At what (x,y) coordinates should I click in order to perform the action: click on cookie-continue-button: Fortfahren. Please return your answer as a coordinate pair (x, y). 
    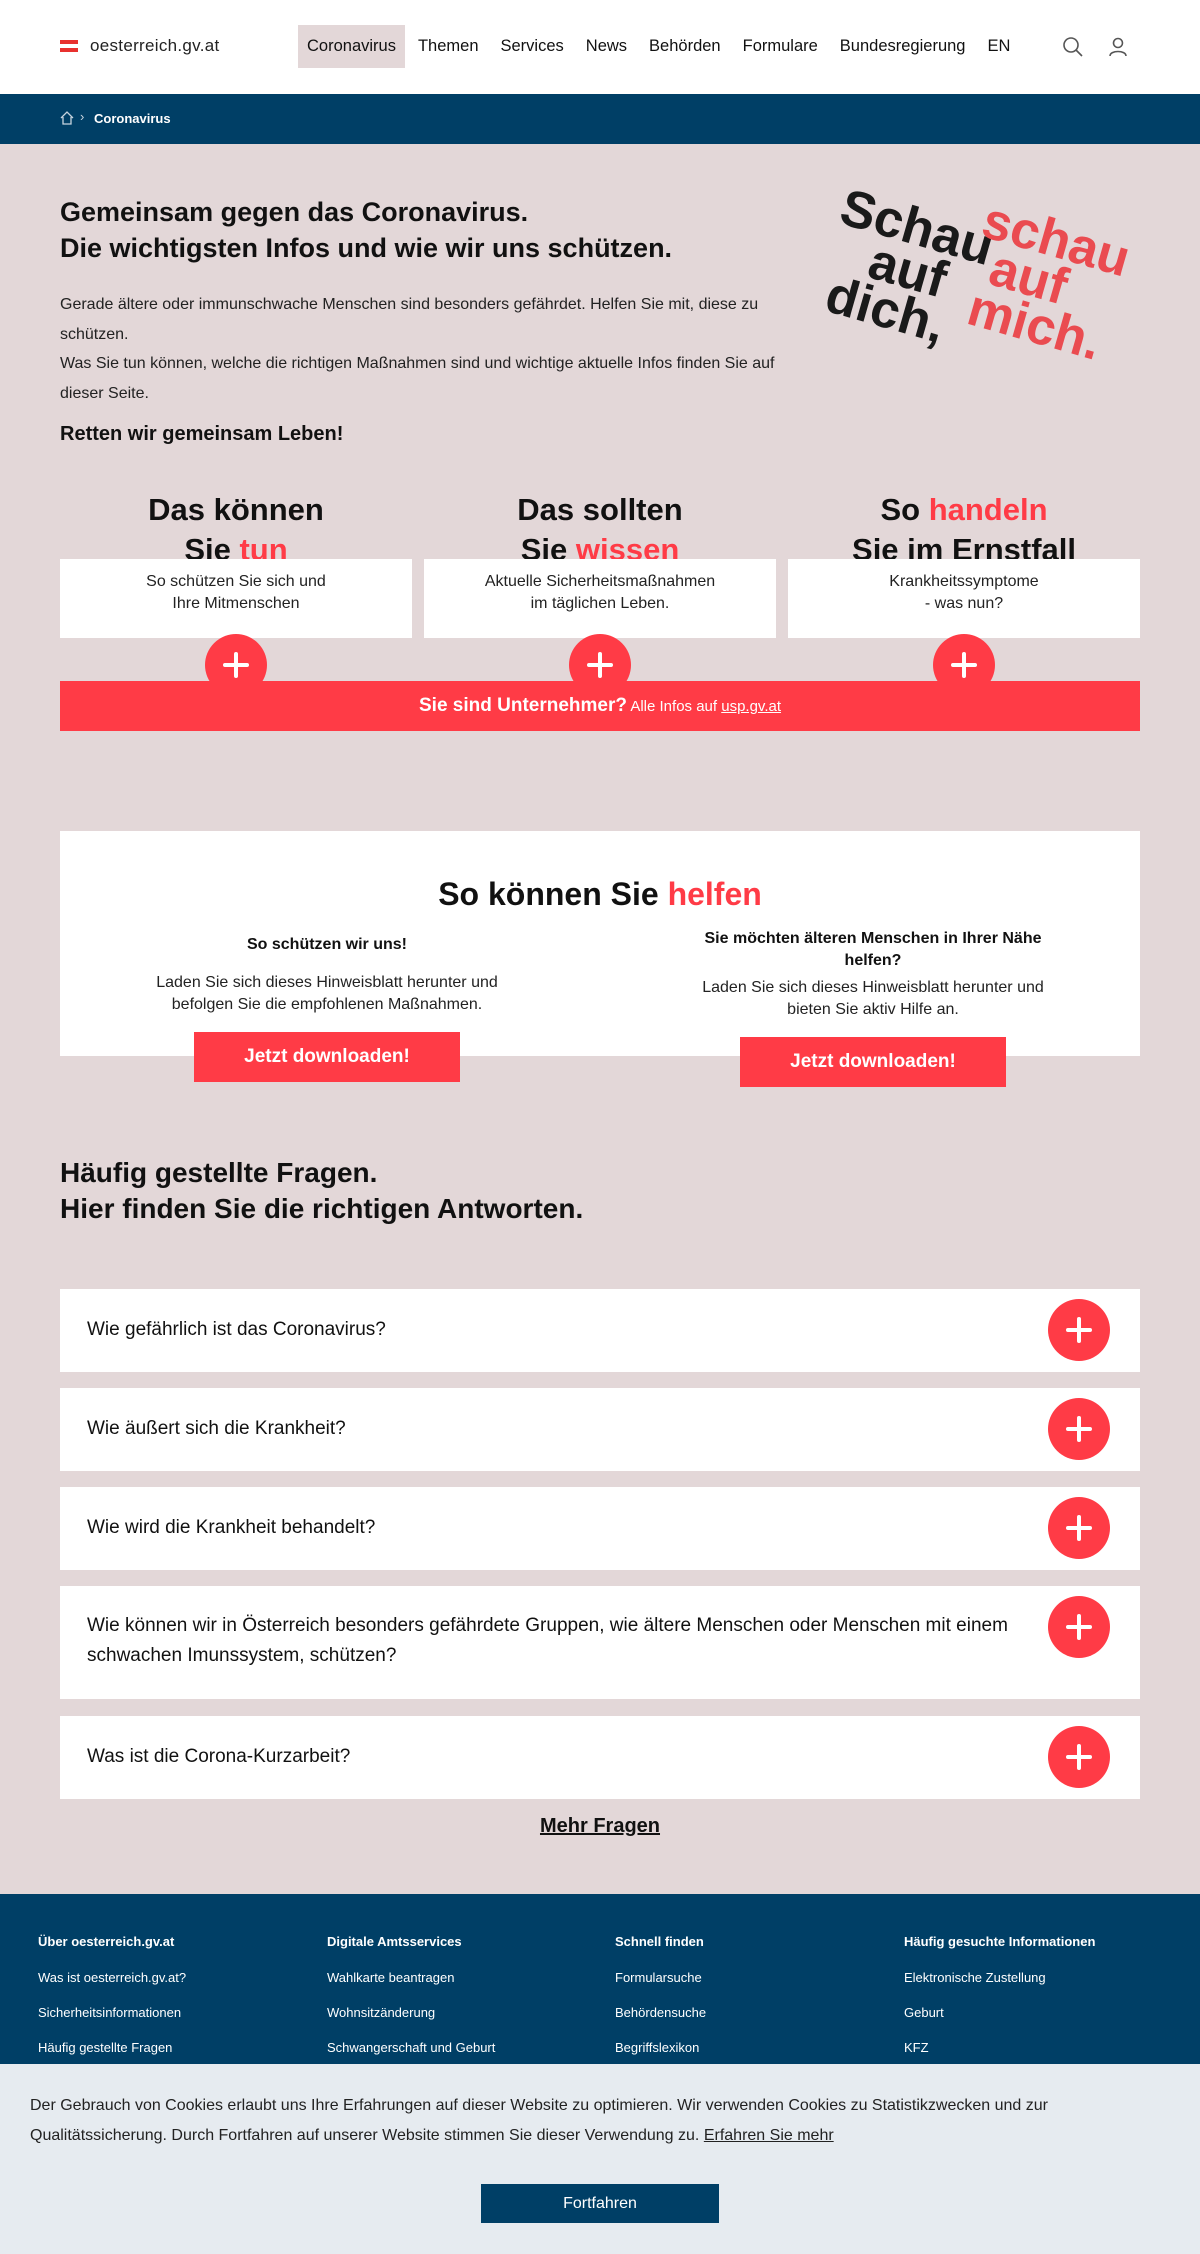
    Looking at the image, I should click on (600, 2203).